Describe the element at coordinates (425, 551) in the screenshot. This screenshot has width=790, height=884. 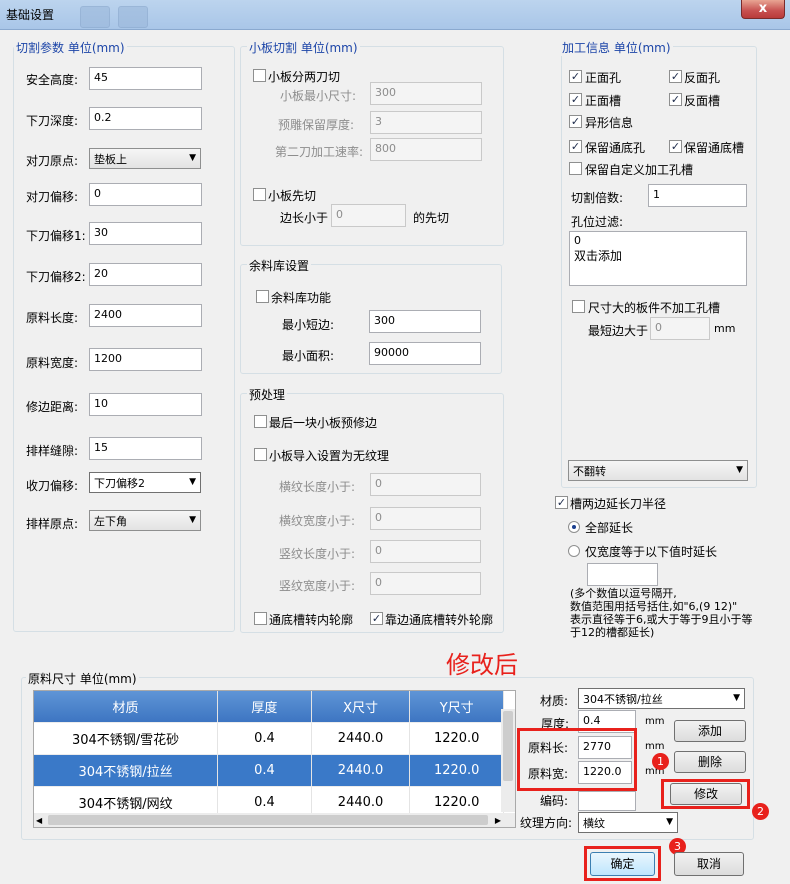
I see `v-length-input: 0` at that location.